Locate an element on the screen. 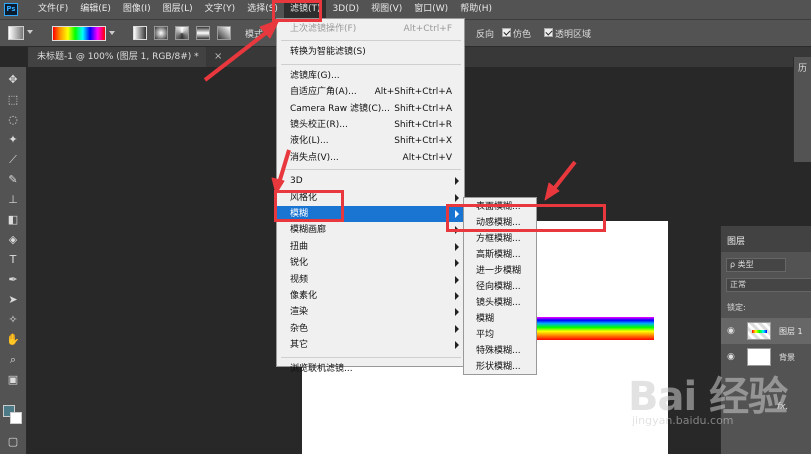 The height and width of the screenshot is (454, 811). layers-tab: 图层 is located at coordinates (736, 240).